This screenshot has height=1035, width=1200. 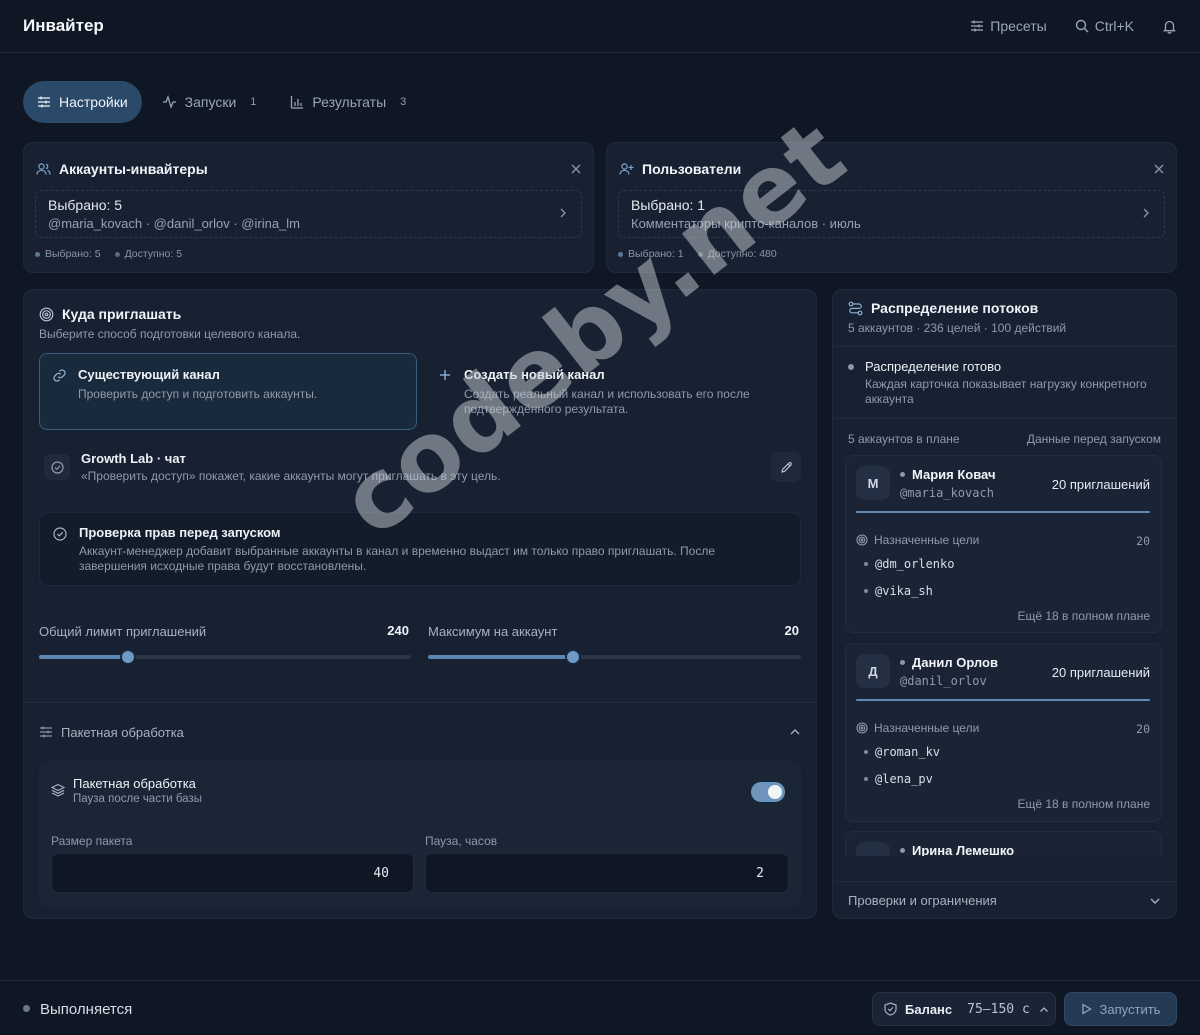 I want to click on accounts-selected-list: @maria_kovach · @danil_orlov · @irina_lm, so click(x=174, y=223).